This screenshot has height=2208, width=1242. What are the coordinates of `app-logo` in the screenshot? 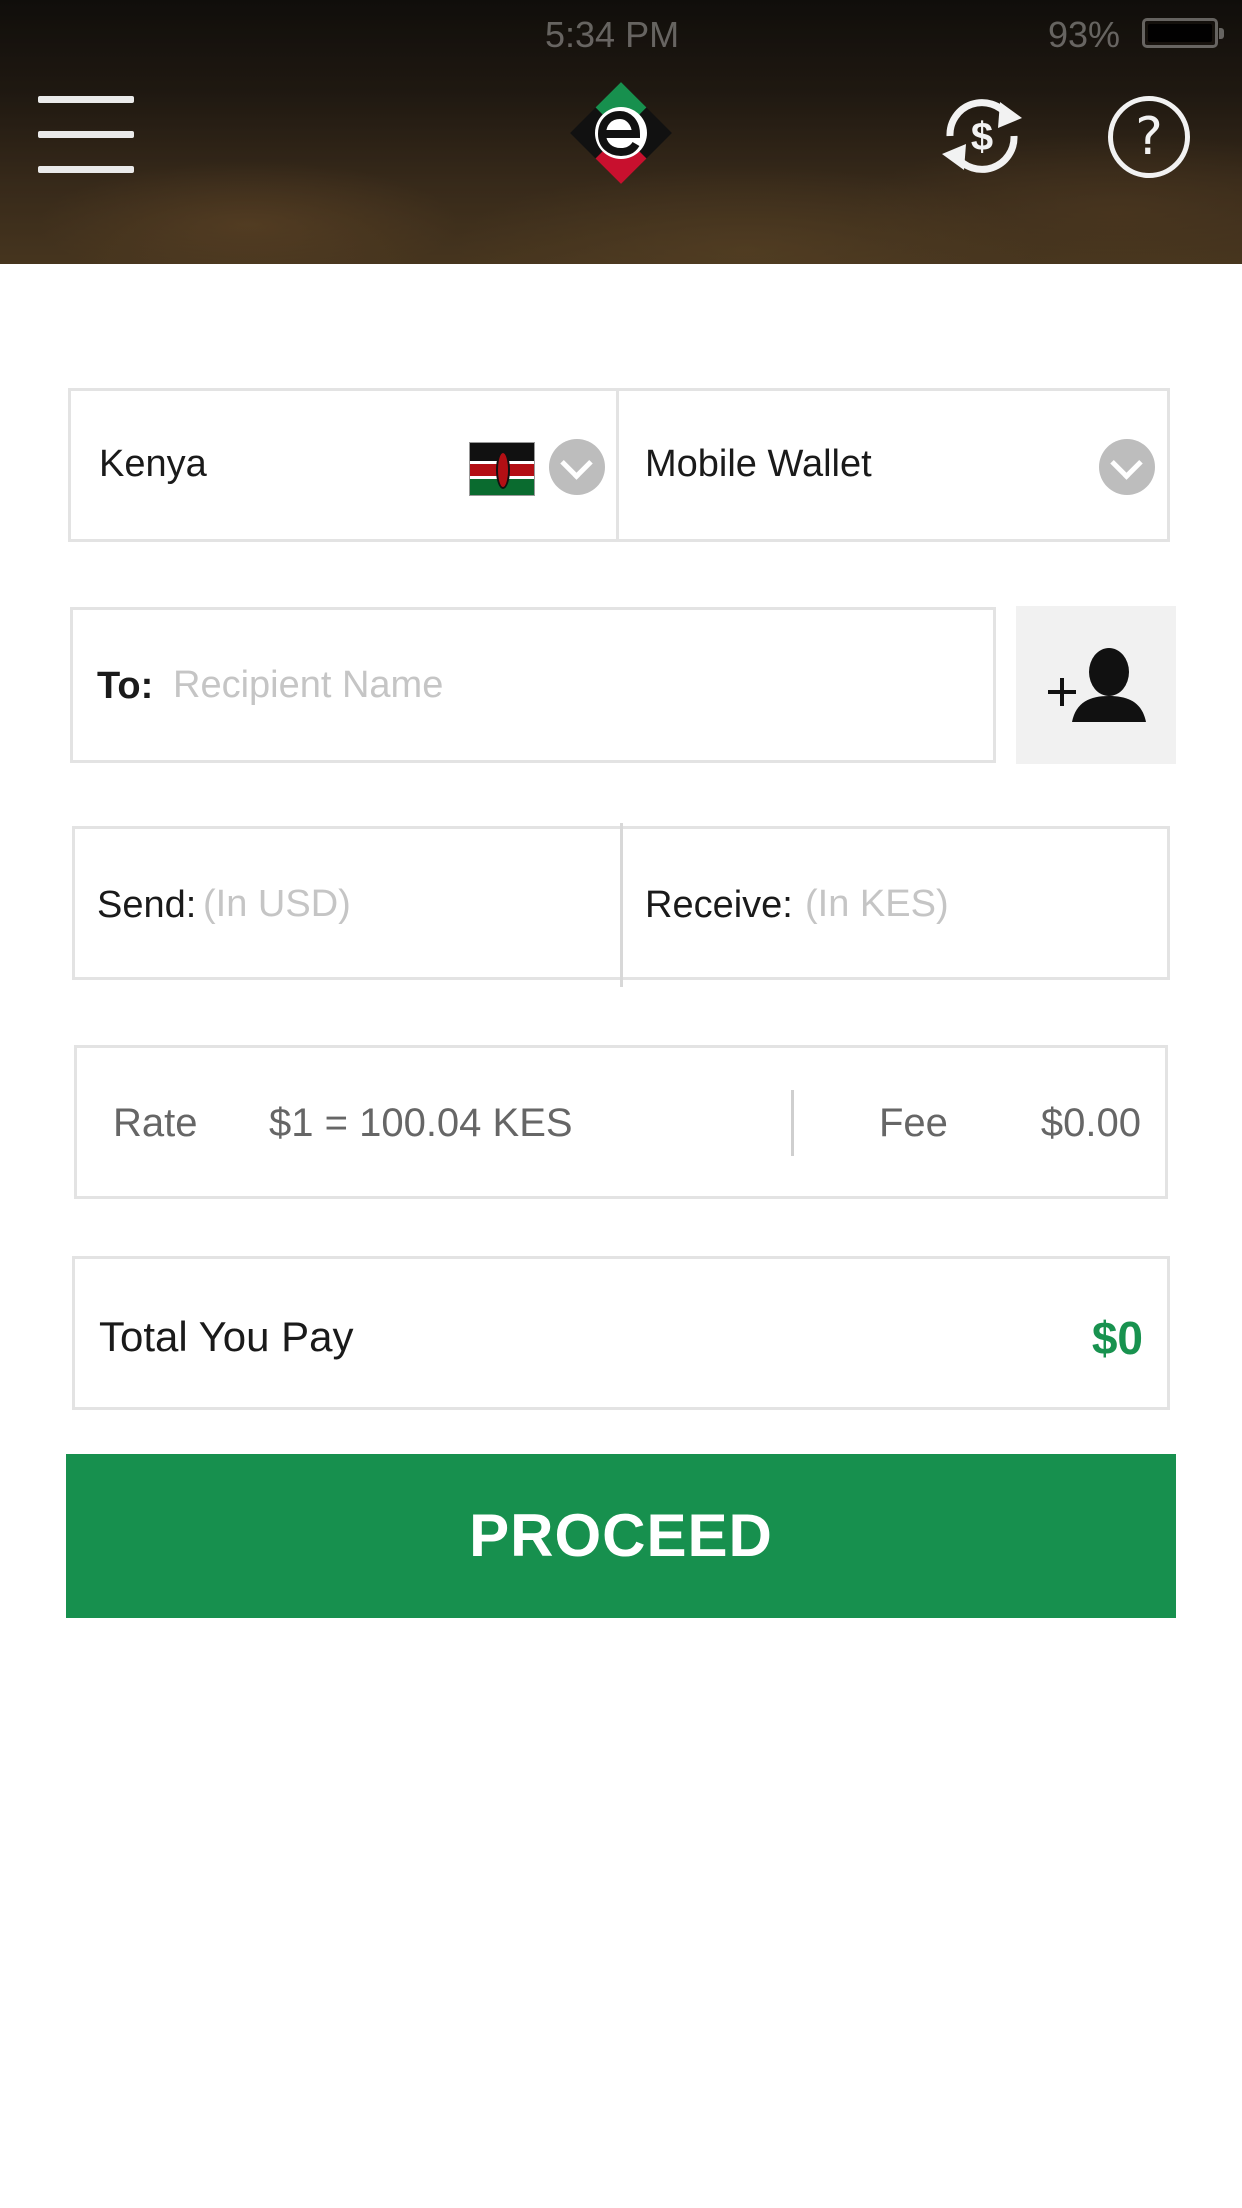 It's located at (621, 133).